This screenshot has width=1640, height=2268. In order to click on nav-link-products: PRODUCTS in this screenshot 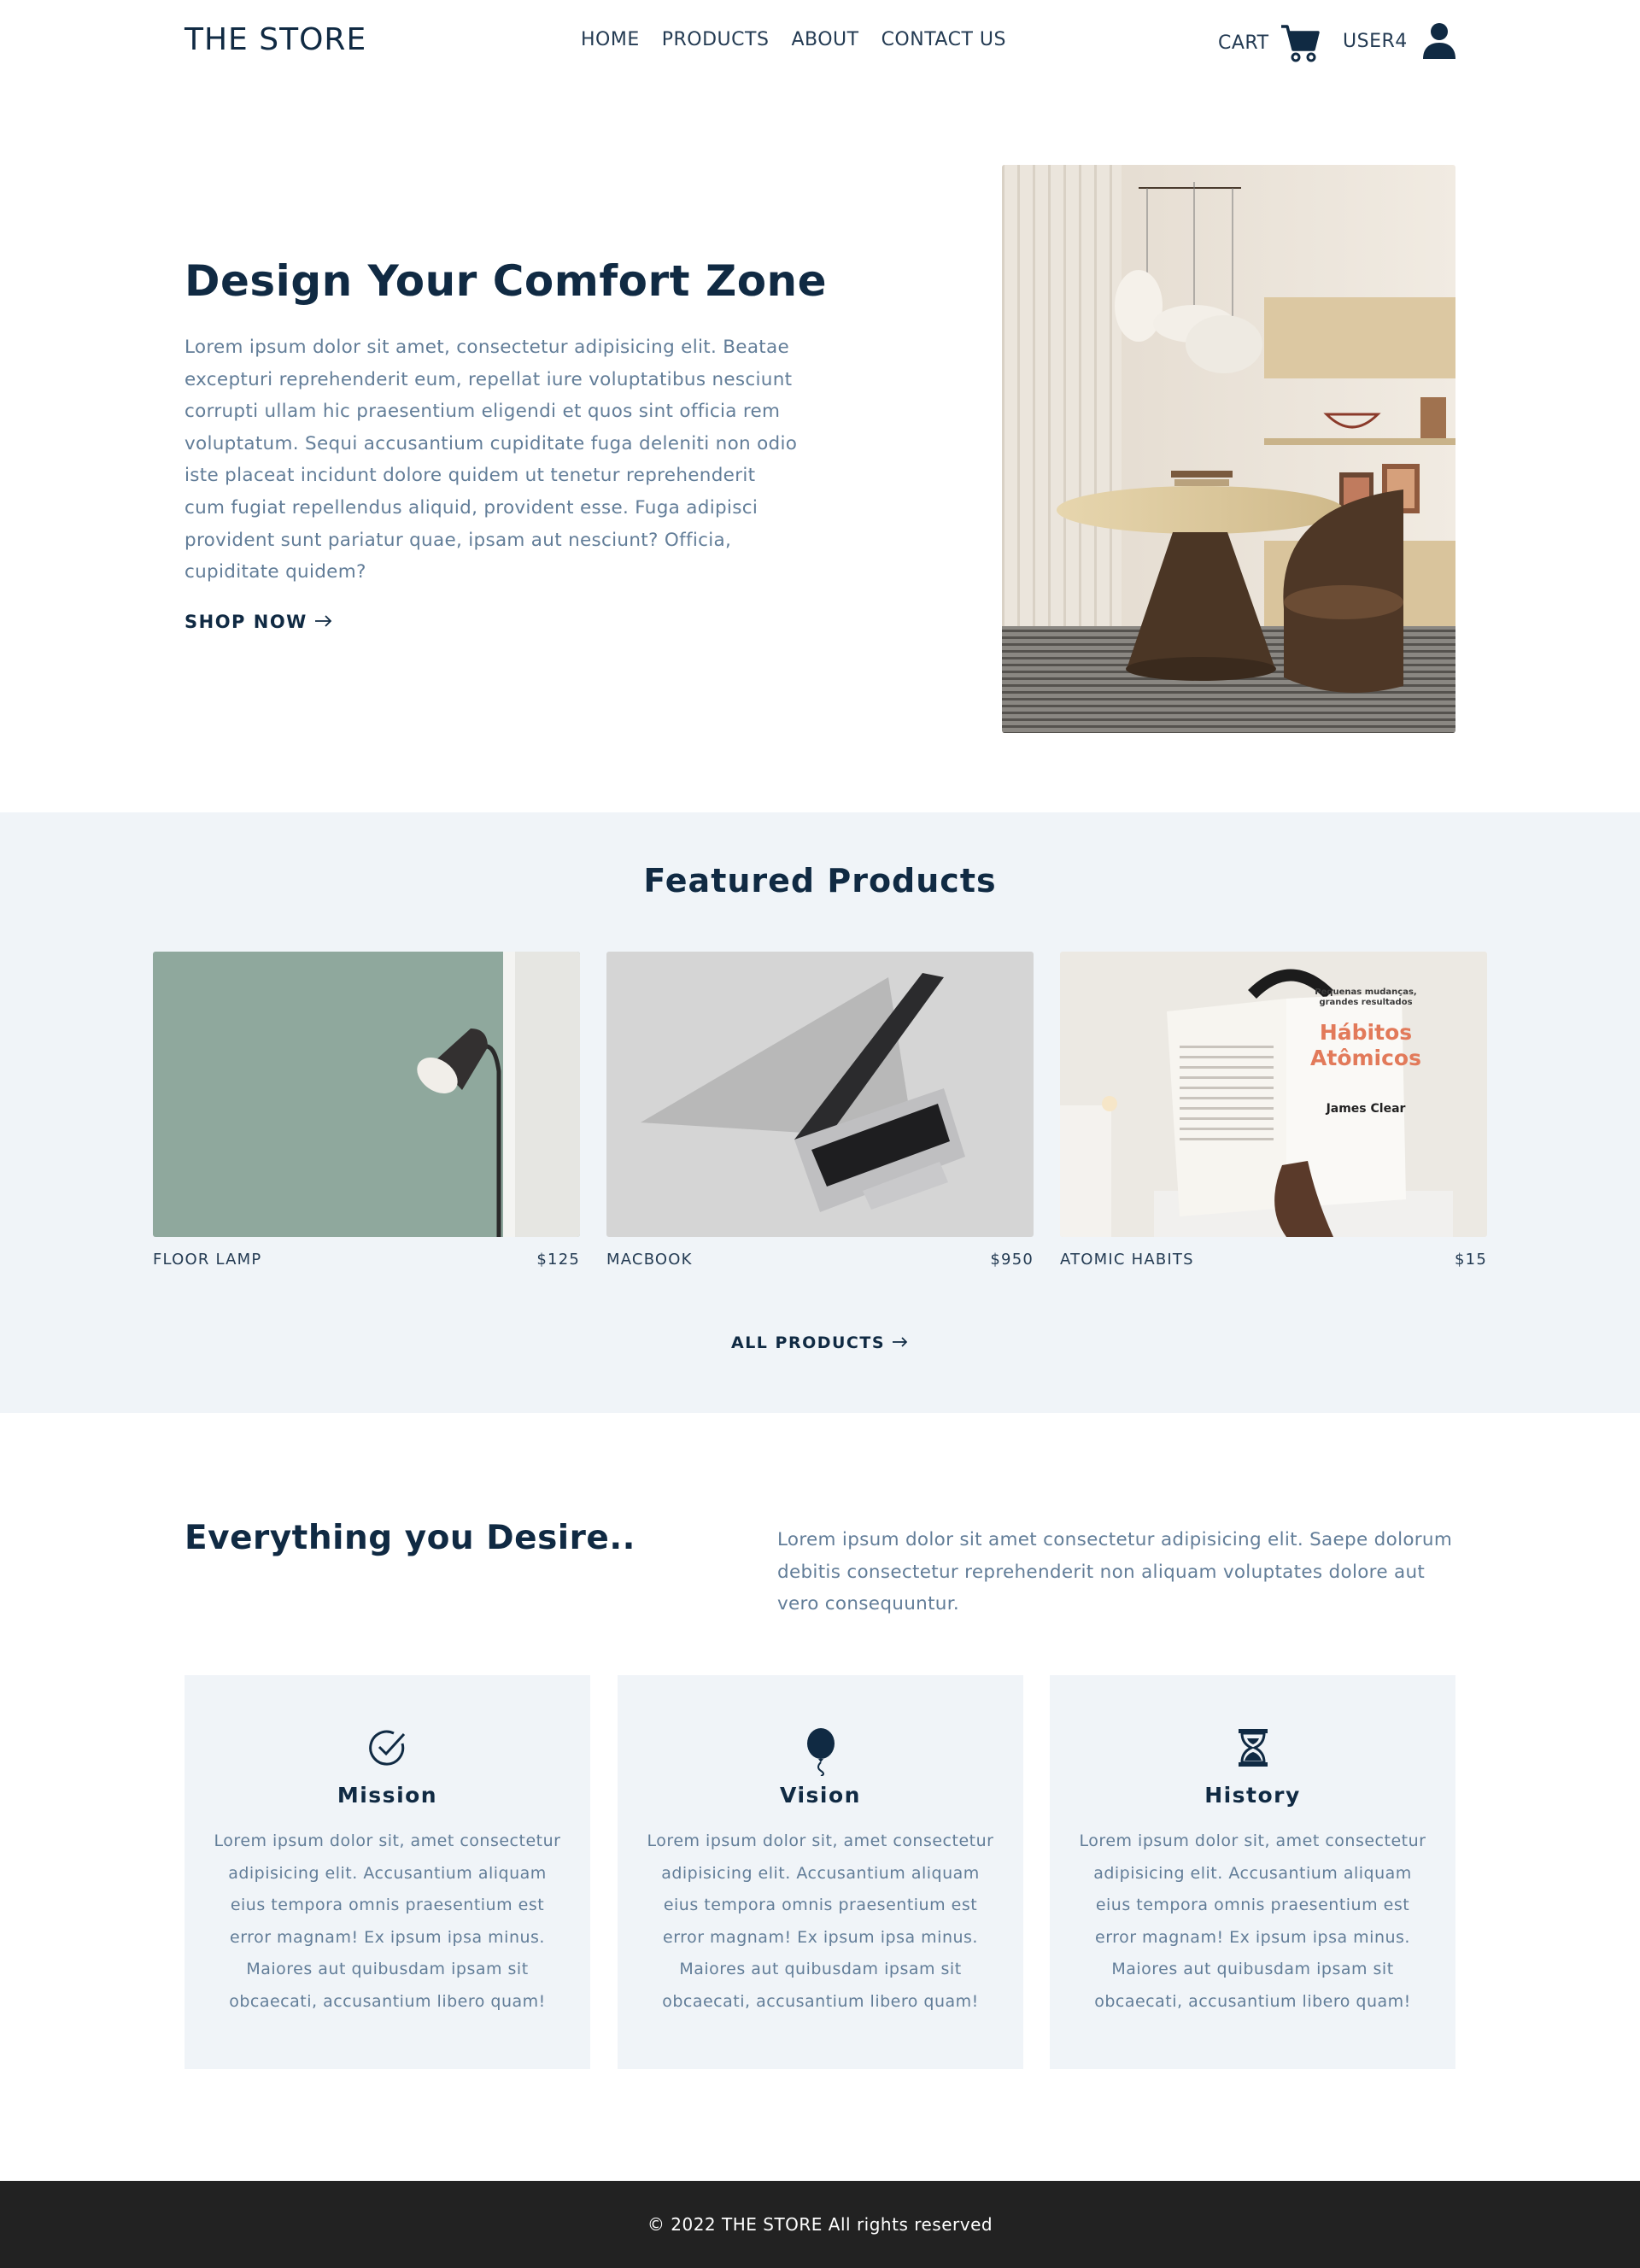, I will do `click(716, 39)`.